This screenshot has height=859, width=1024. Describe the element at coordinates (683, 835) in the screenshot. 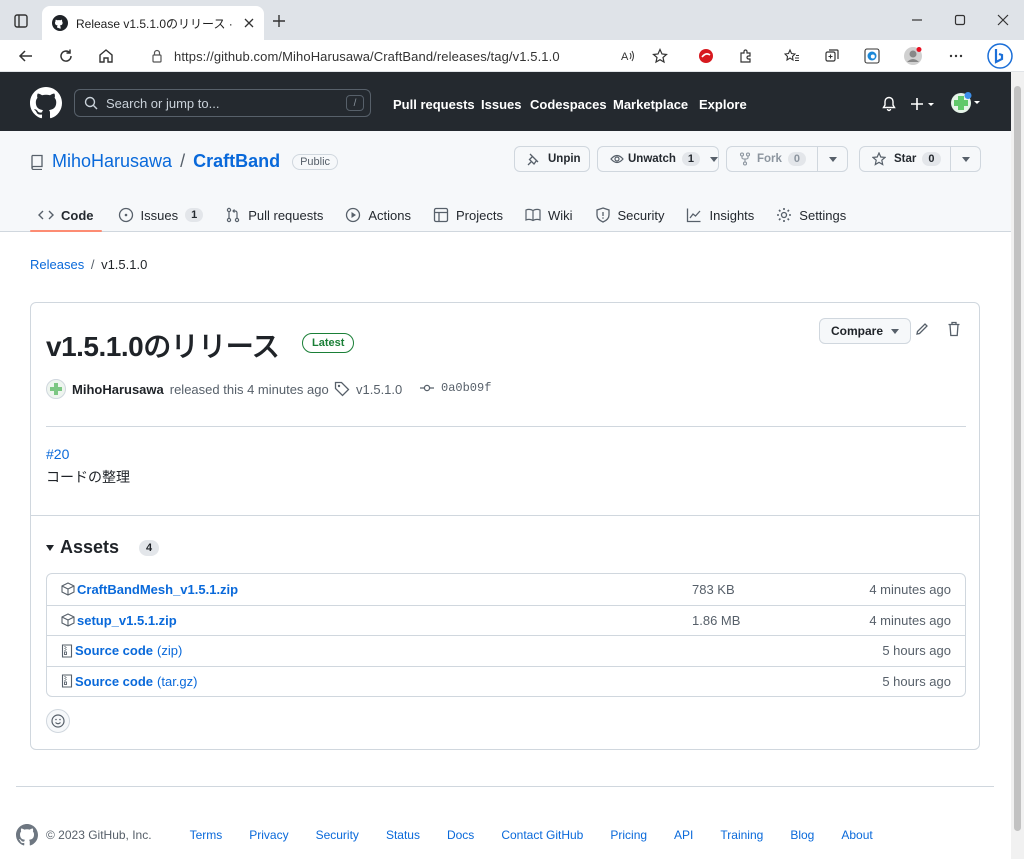

I see `footer-link-api: API` at that location.